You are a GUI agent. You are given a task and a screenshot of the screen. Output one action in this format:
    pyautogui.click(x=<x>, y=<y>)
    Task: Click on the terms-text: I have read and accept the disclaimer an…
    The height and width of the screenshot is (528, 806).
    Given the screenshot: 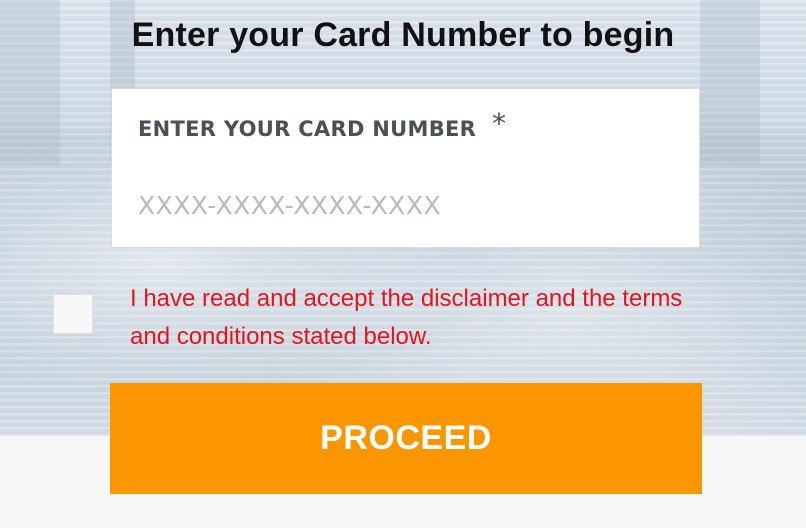 What is the action you would take?
    pyautogui.click(x=406, y=317)
    